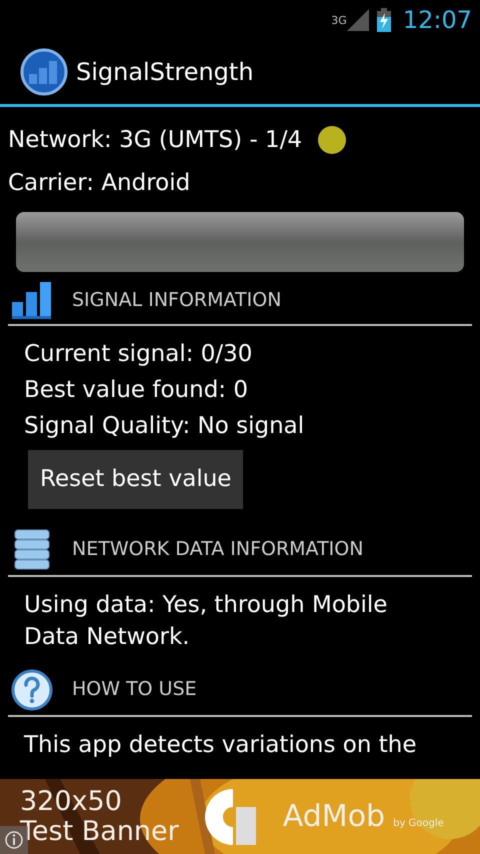 The height and width of the screenshot is (854, 480). I want to click on carrier-label: Carrier: Android, so click(99, 183).